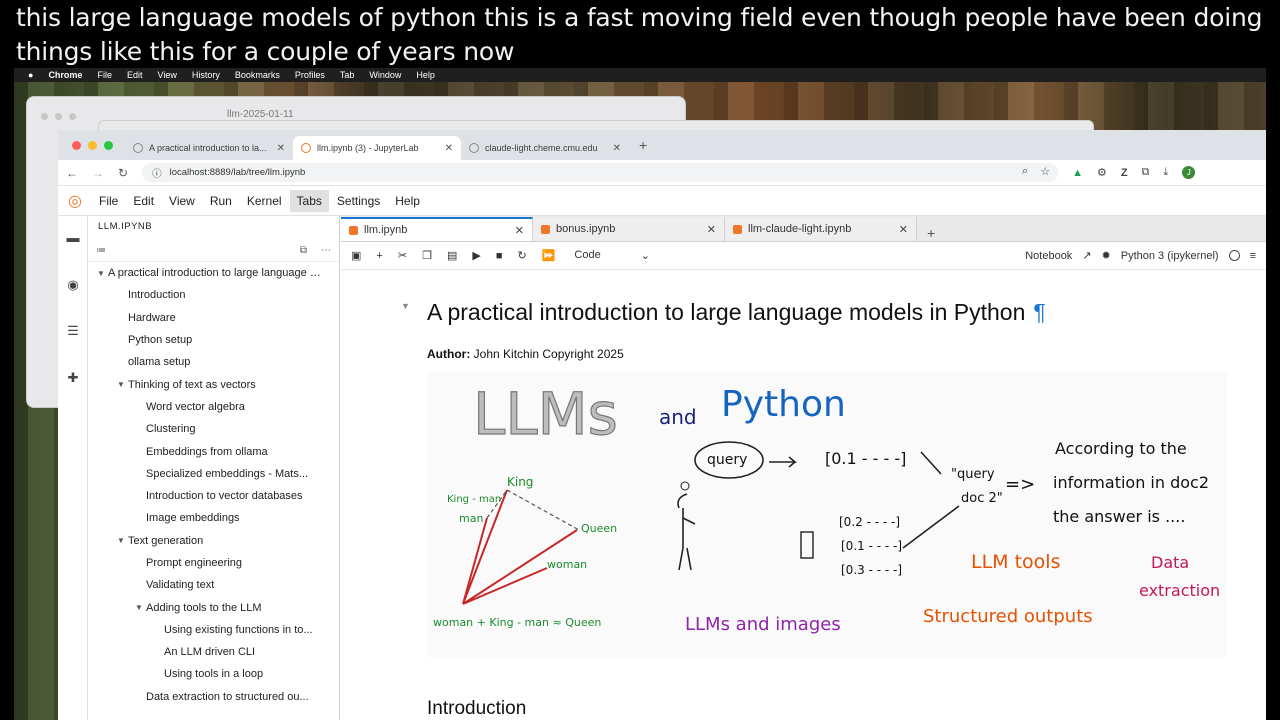 The image size is (1280, 720). I want to click on jmenu-kernel: Kernel, so click(264, 201).